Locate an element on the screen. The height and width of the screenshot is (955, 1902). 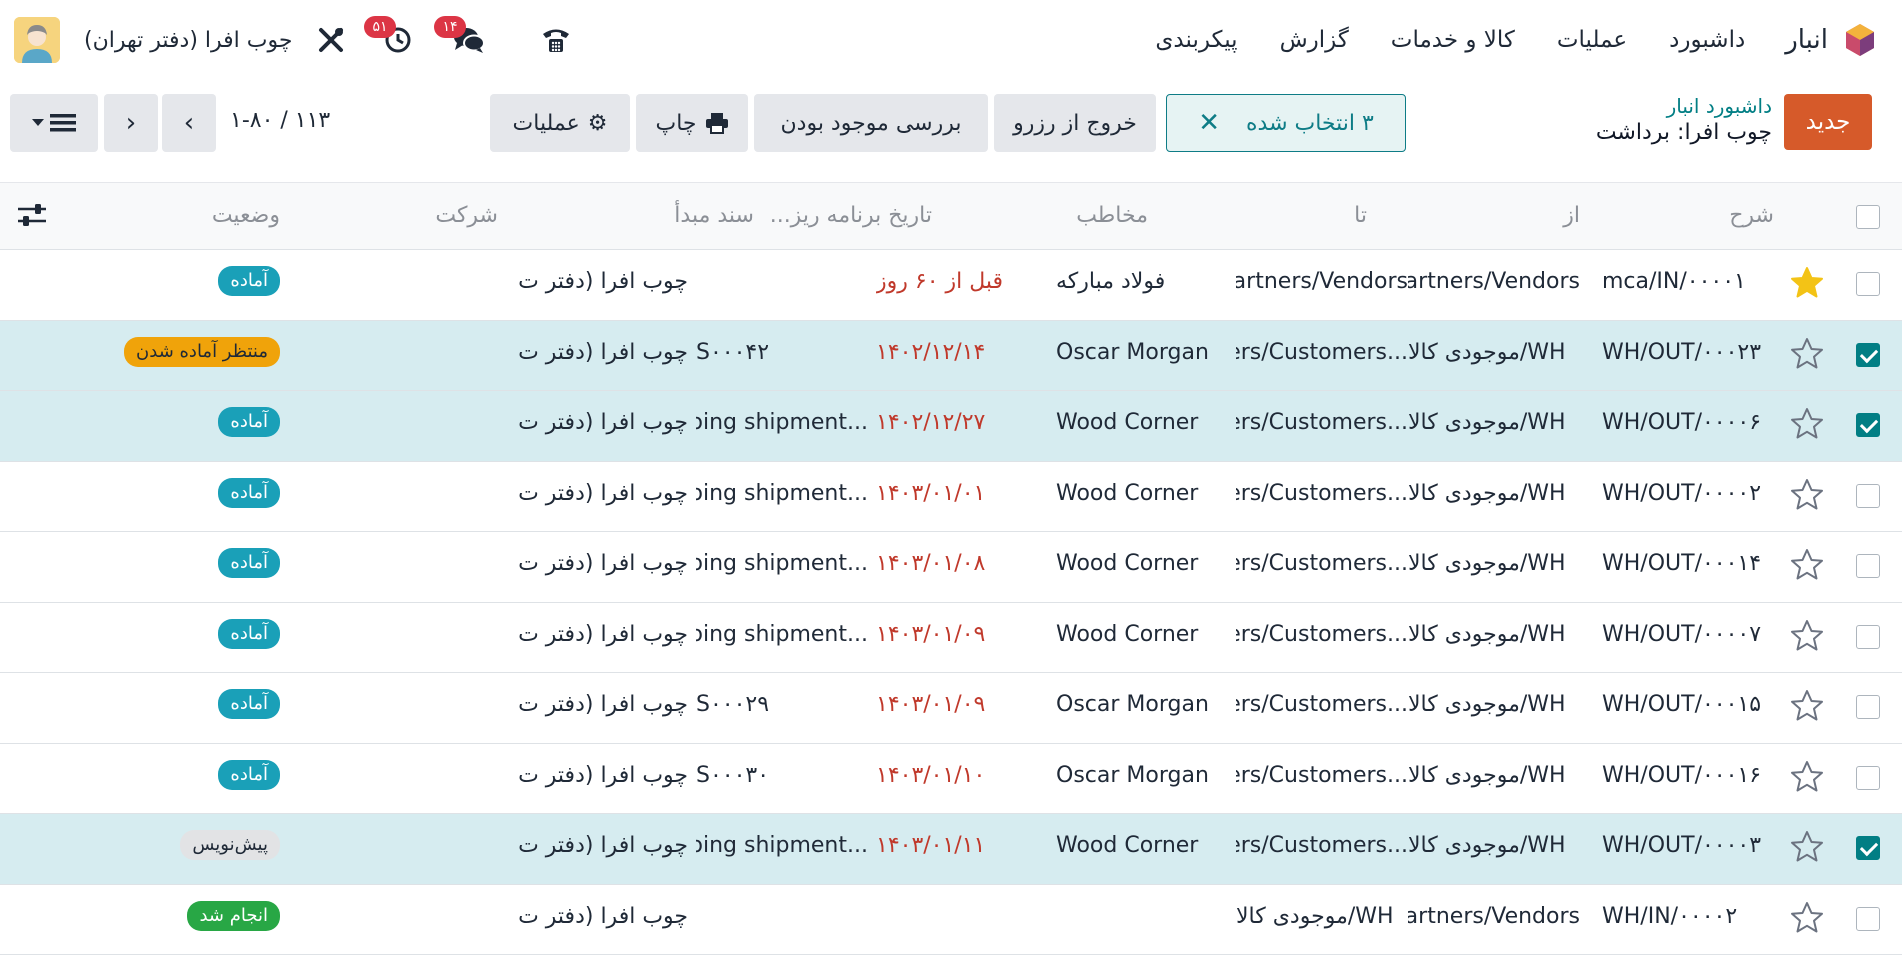
cell-scheduled-date: قبل از ۶۰ روز is located at coordinates (962, 281).